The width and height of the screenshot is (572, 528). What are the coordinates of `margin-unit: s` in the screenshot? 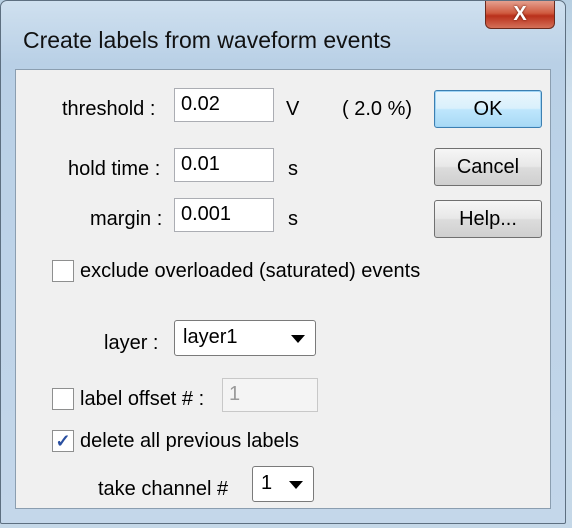 It's located at (293, 219).